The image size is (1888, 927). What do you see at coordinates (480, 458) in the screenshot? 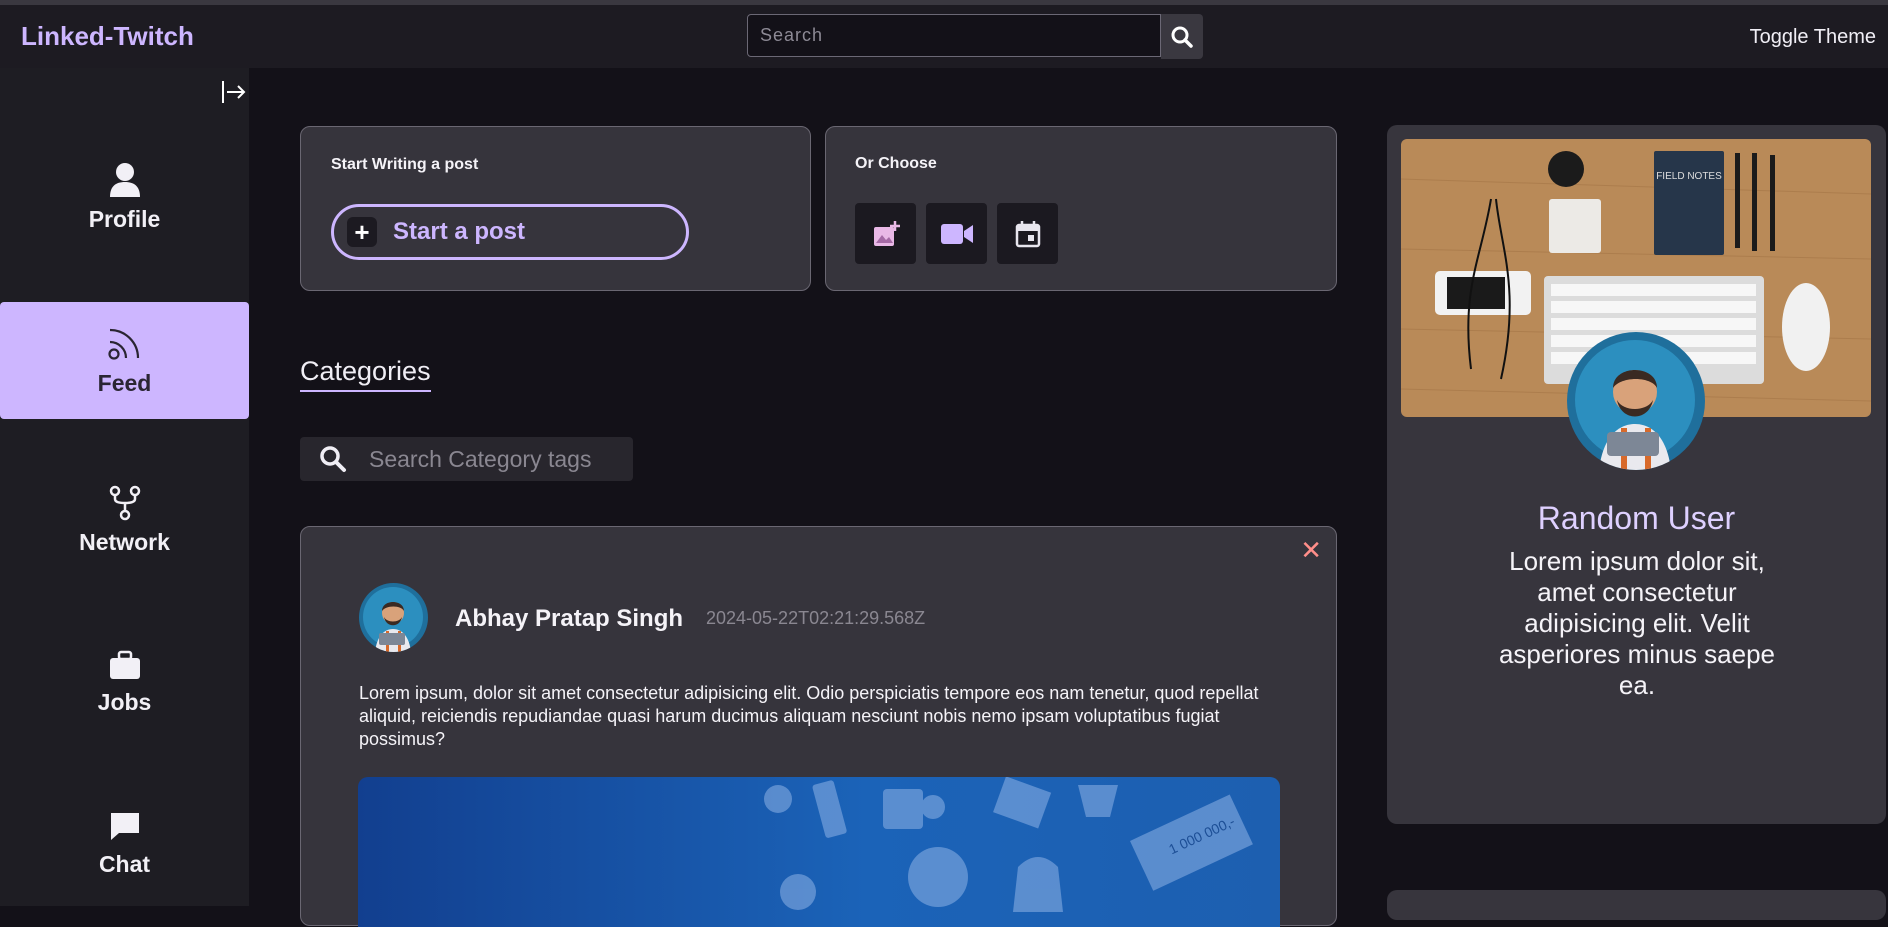
I see `category-search-placeholder: Search Category tags` at bounding box center [480, 458].